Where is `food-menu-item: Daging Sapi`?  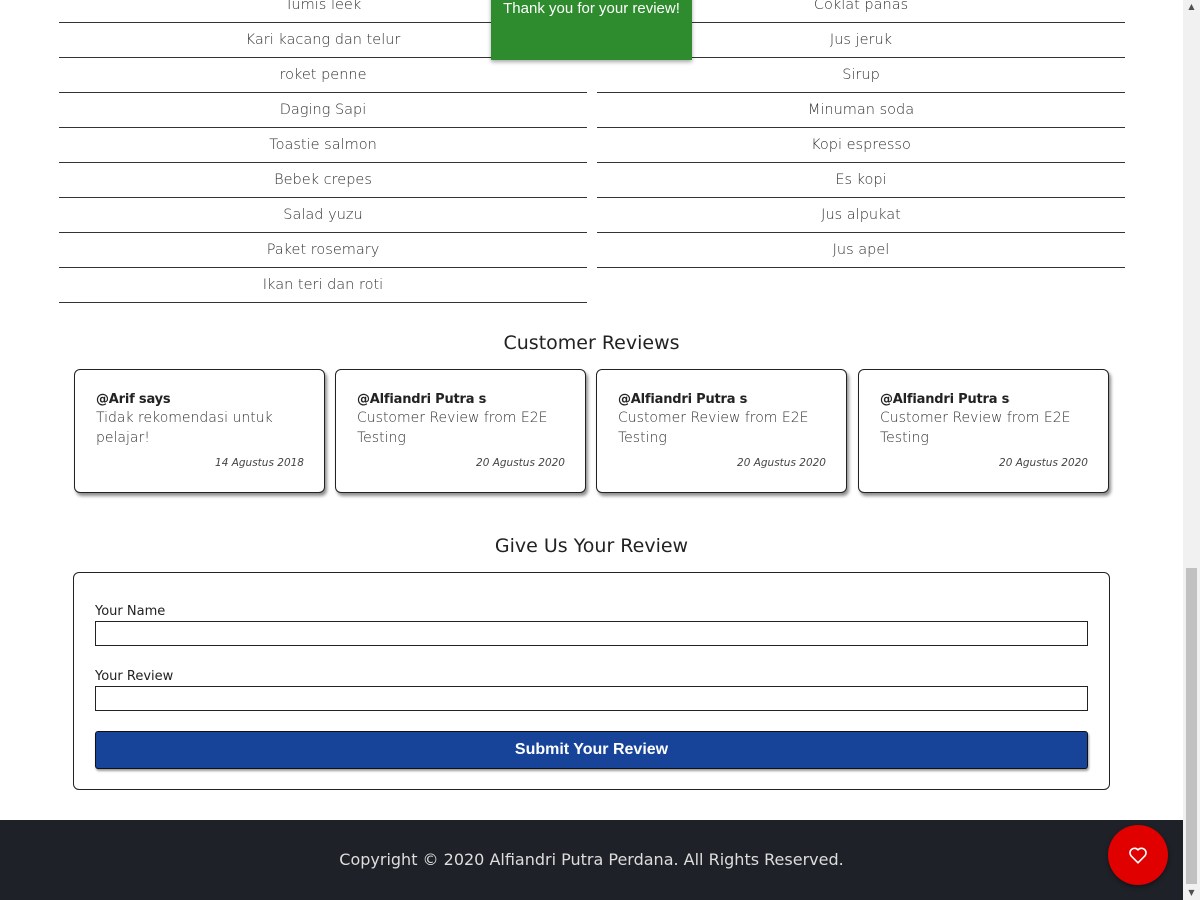 food-menu-item: Daging Sapi is located at coordinates (323, 110).